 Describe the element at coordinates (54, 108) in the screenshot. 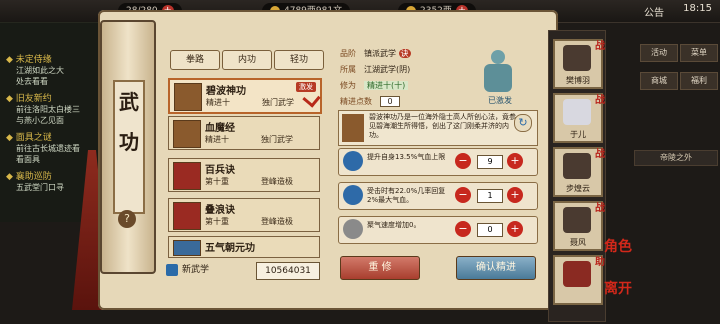

I see `quest-item: ◆ 旧友新约 前往洛阳太白楼三 与燕小乙见面` at that location.